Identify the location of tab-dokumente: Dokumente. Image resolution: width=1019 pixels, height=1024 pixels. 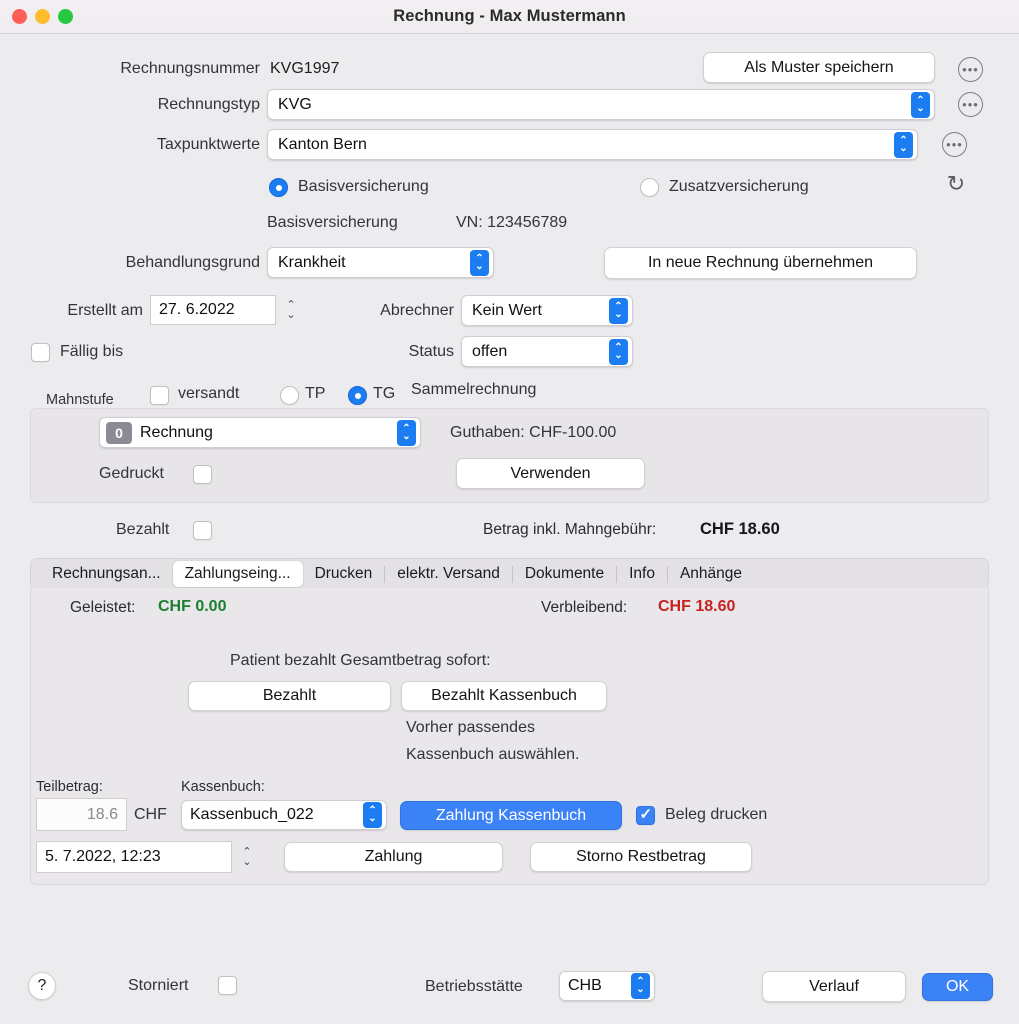
(564, 574).